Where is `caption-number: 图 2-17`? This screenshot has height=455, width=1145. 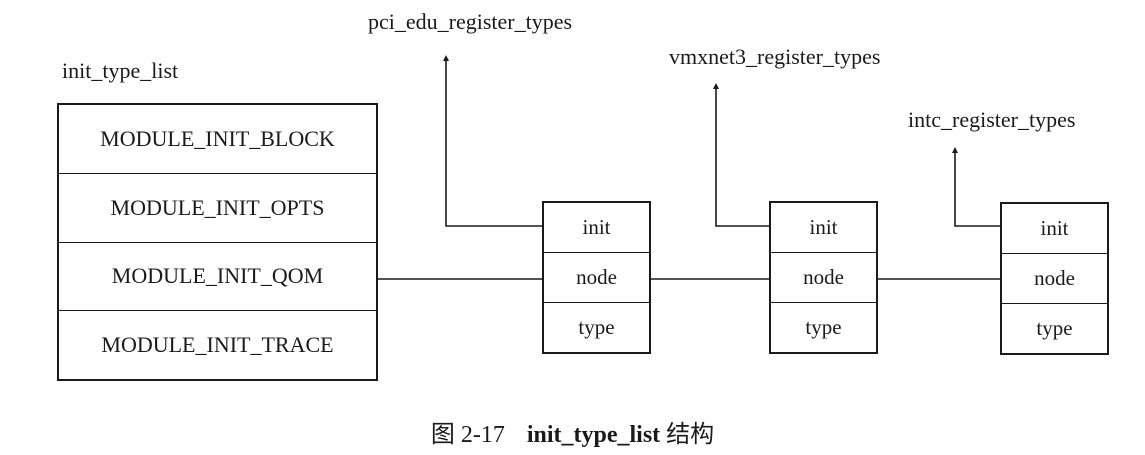
caption-number: 图 2-17 is located at coordinates (467, 435).